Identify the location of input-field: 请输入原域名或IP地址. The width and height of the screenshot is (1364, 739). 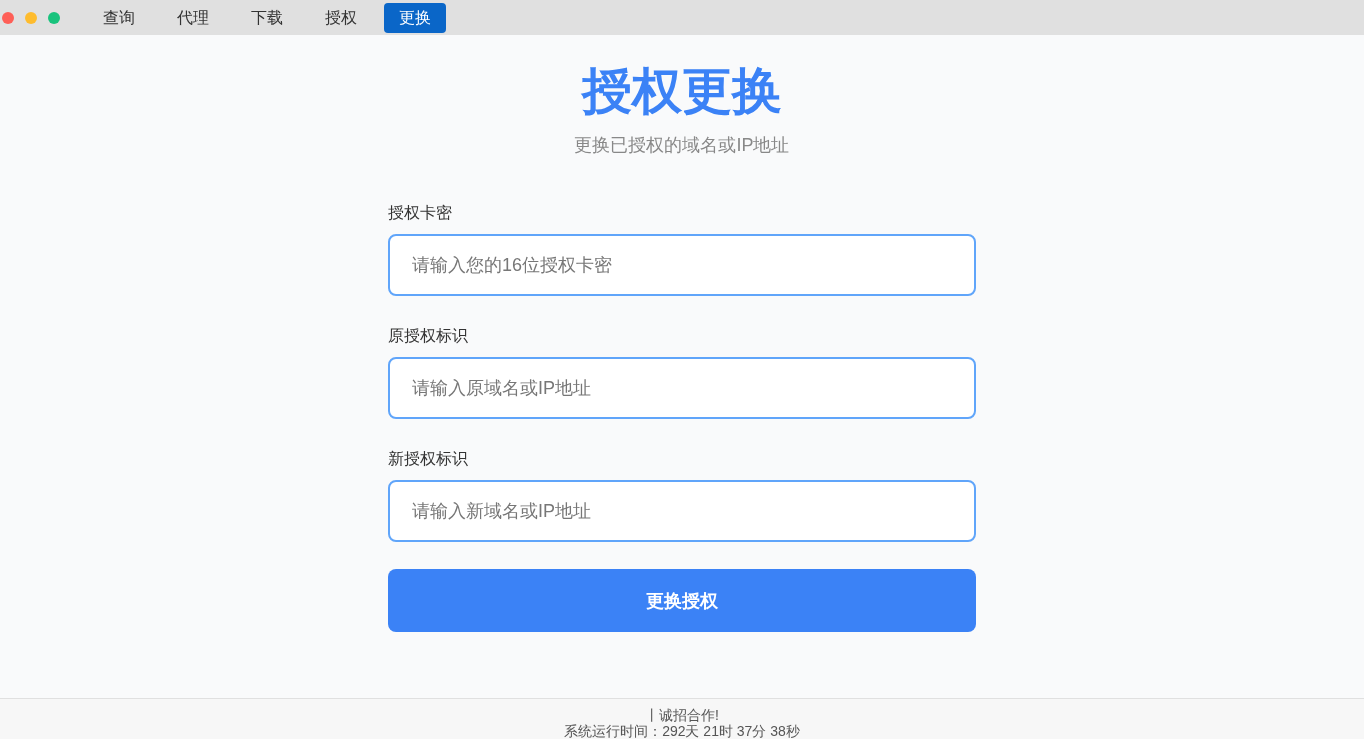
(682, 388).